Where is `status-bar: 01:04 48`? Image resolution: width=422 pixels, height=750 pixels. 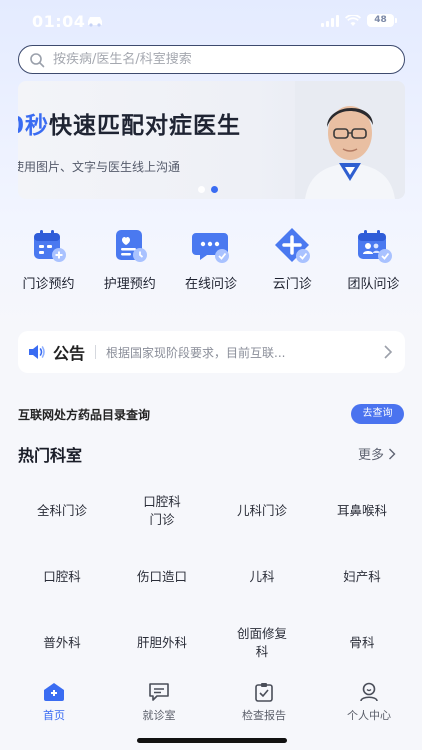 status-bar: 01:04 48 is located at coordinates (211, 22).